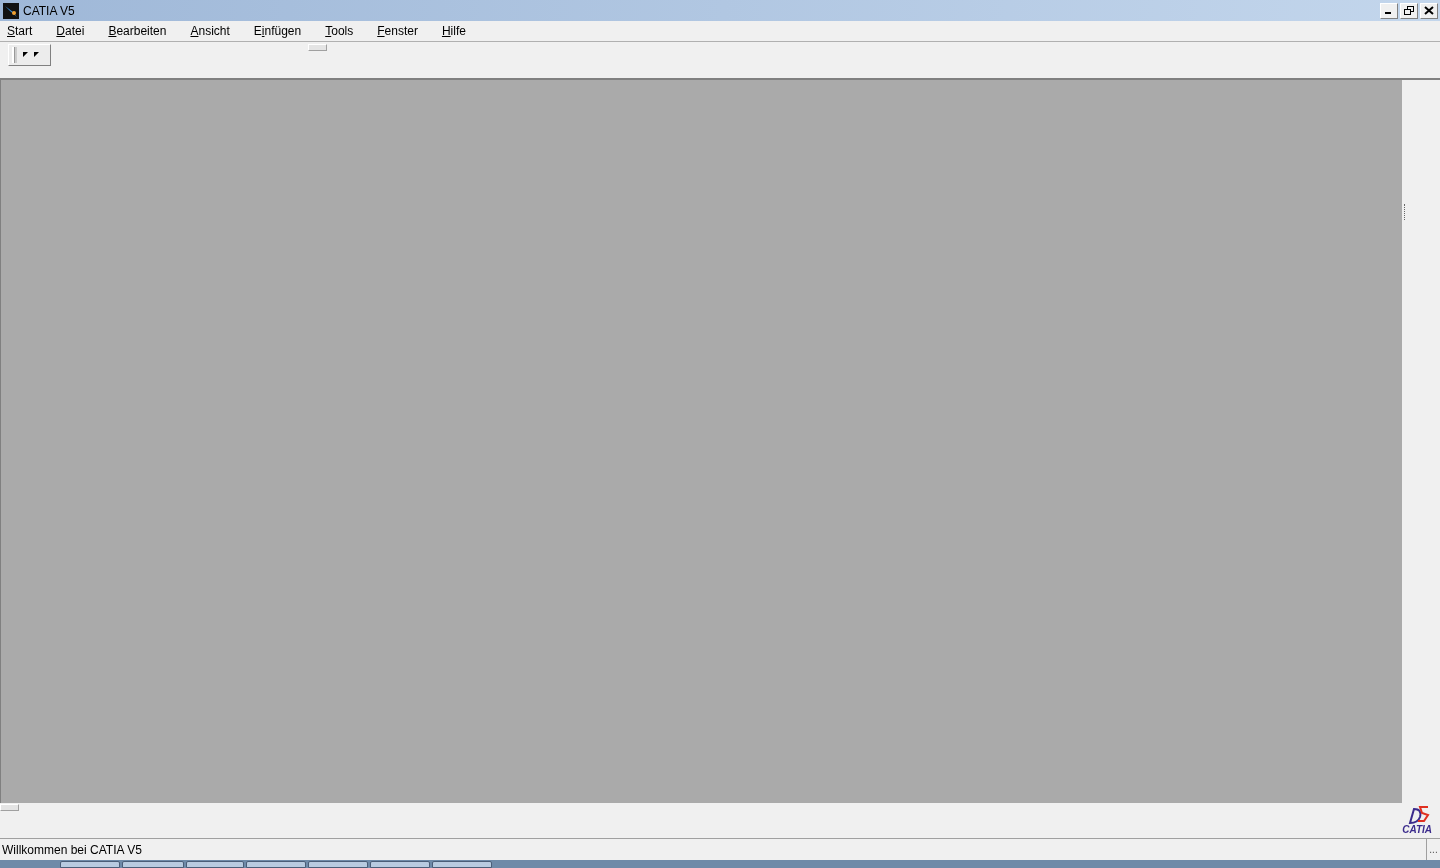  Describe the element at coordinates (1405, 212) in the screenshot. I see `toolbar-handle` at that location.